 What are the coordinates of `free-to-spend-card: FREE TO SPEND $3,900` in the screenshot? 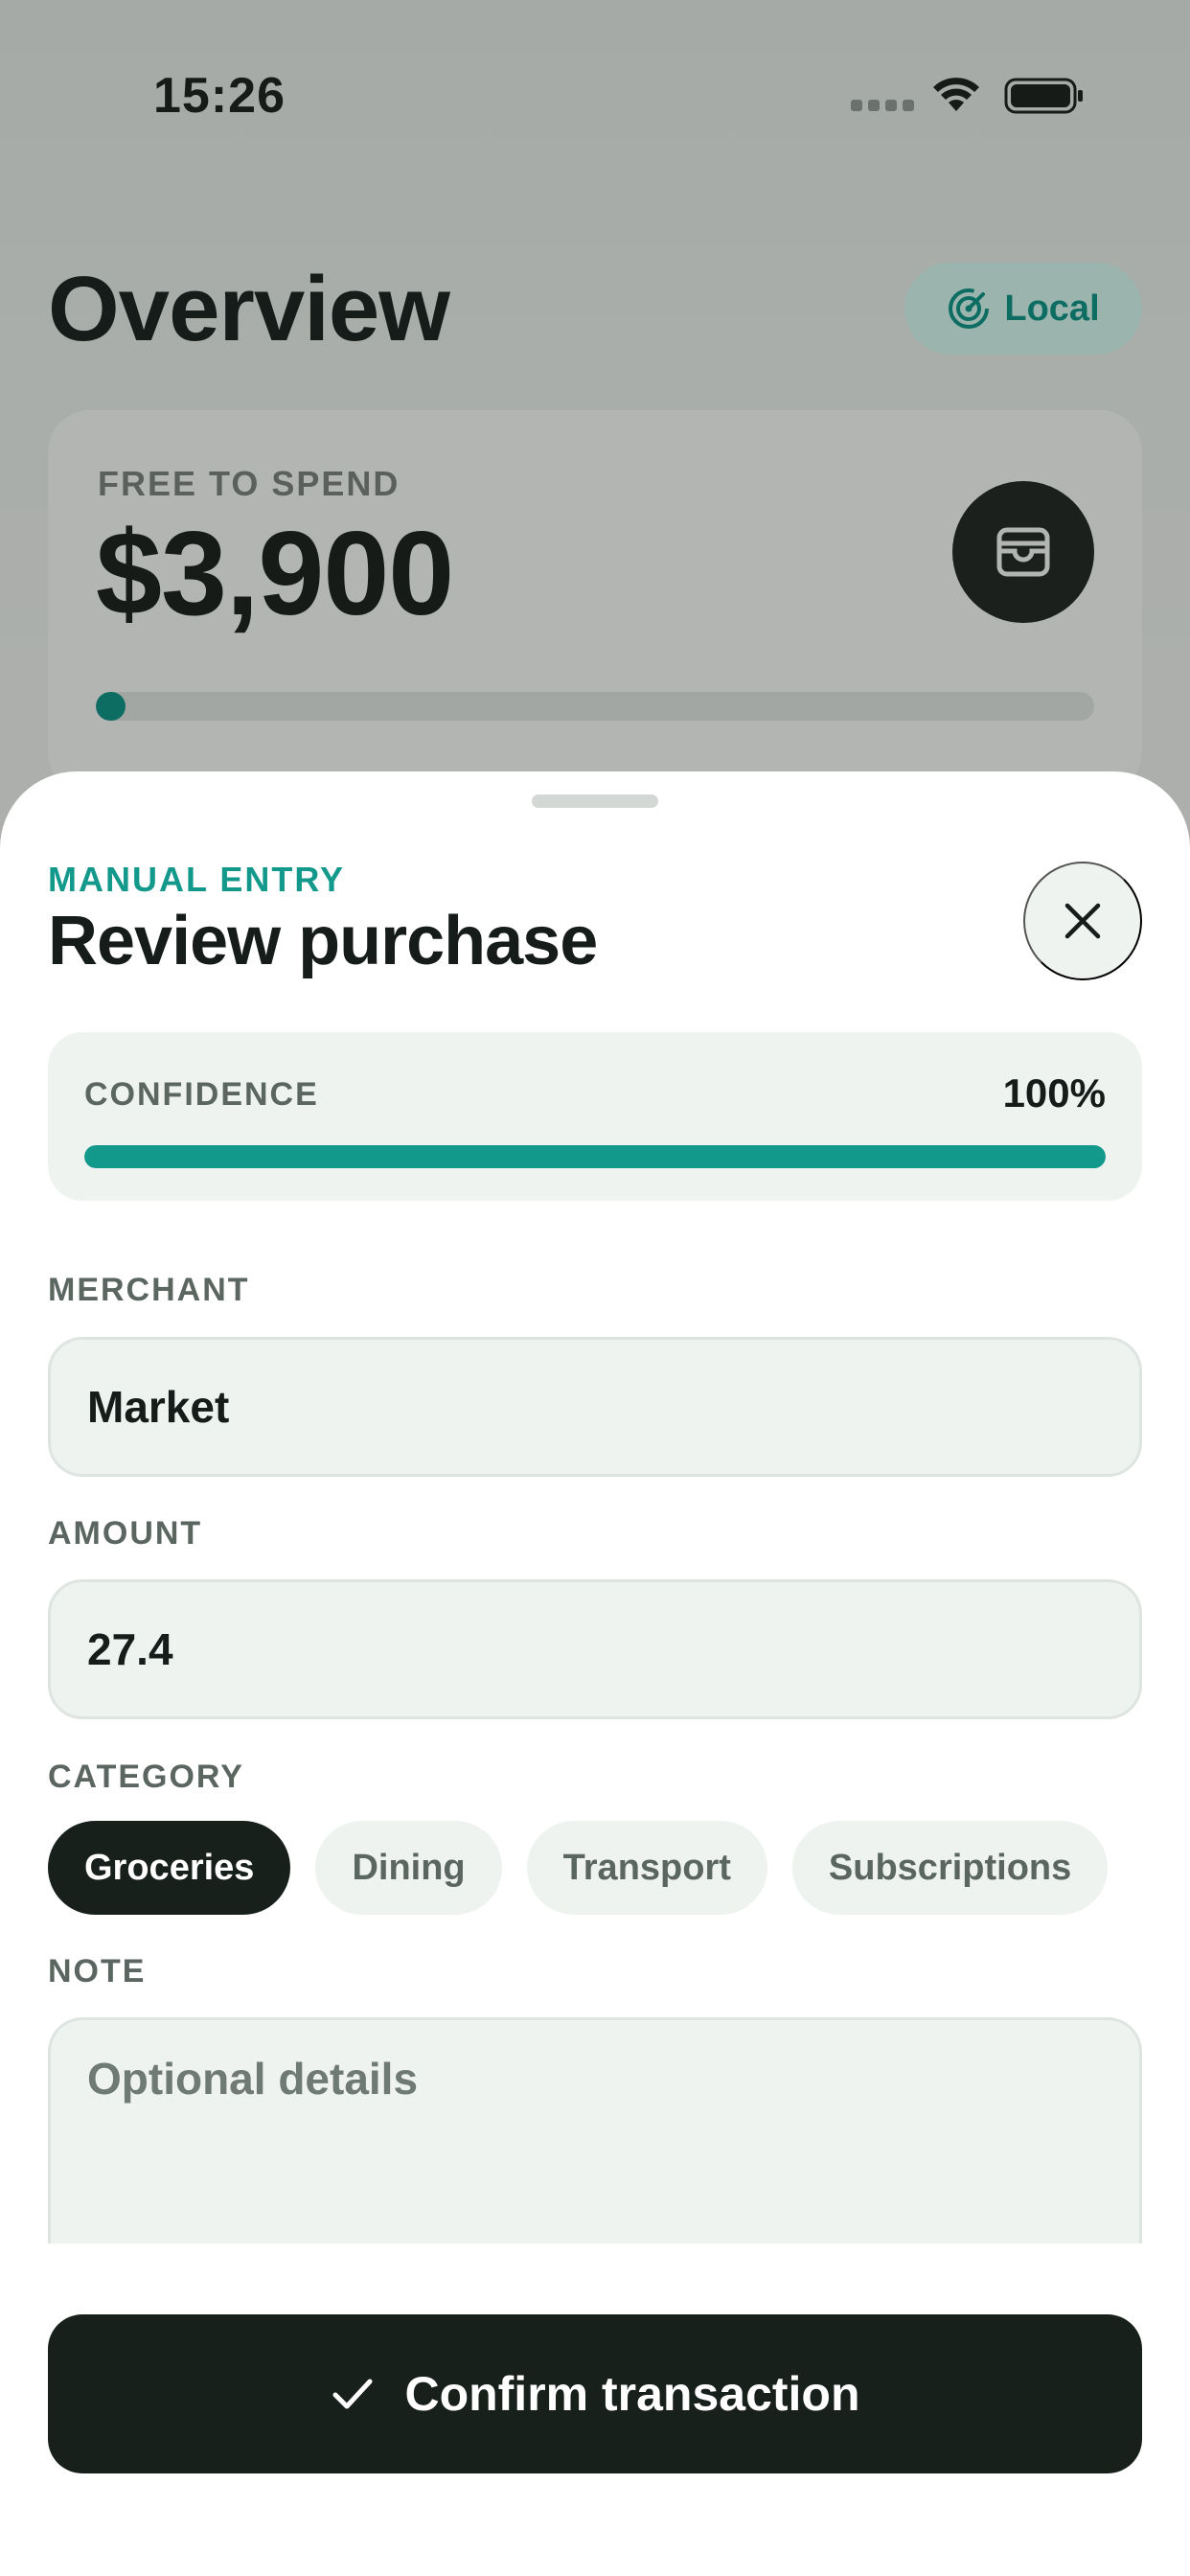 It's located at (595, 602).